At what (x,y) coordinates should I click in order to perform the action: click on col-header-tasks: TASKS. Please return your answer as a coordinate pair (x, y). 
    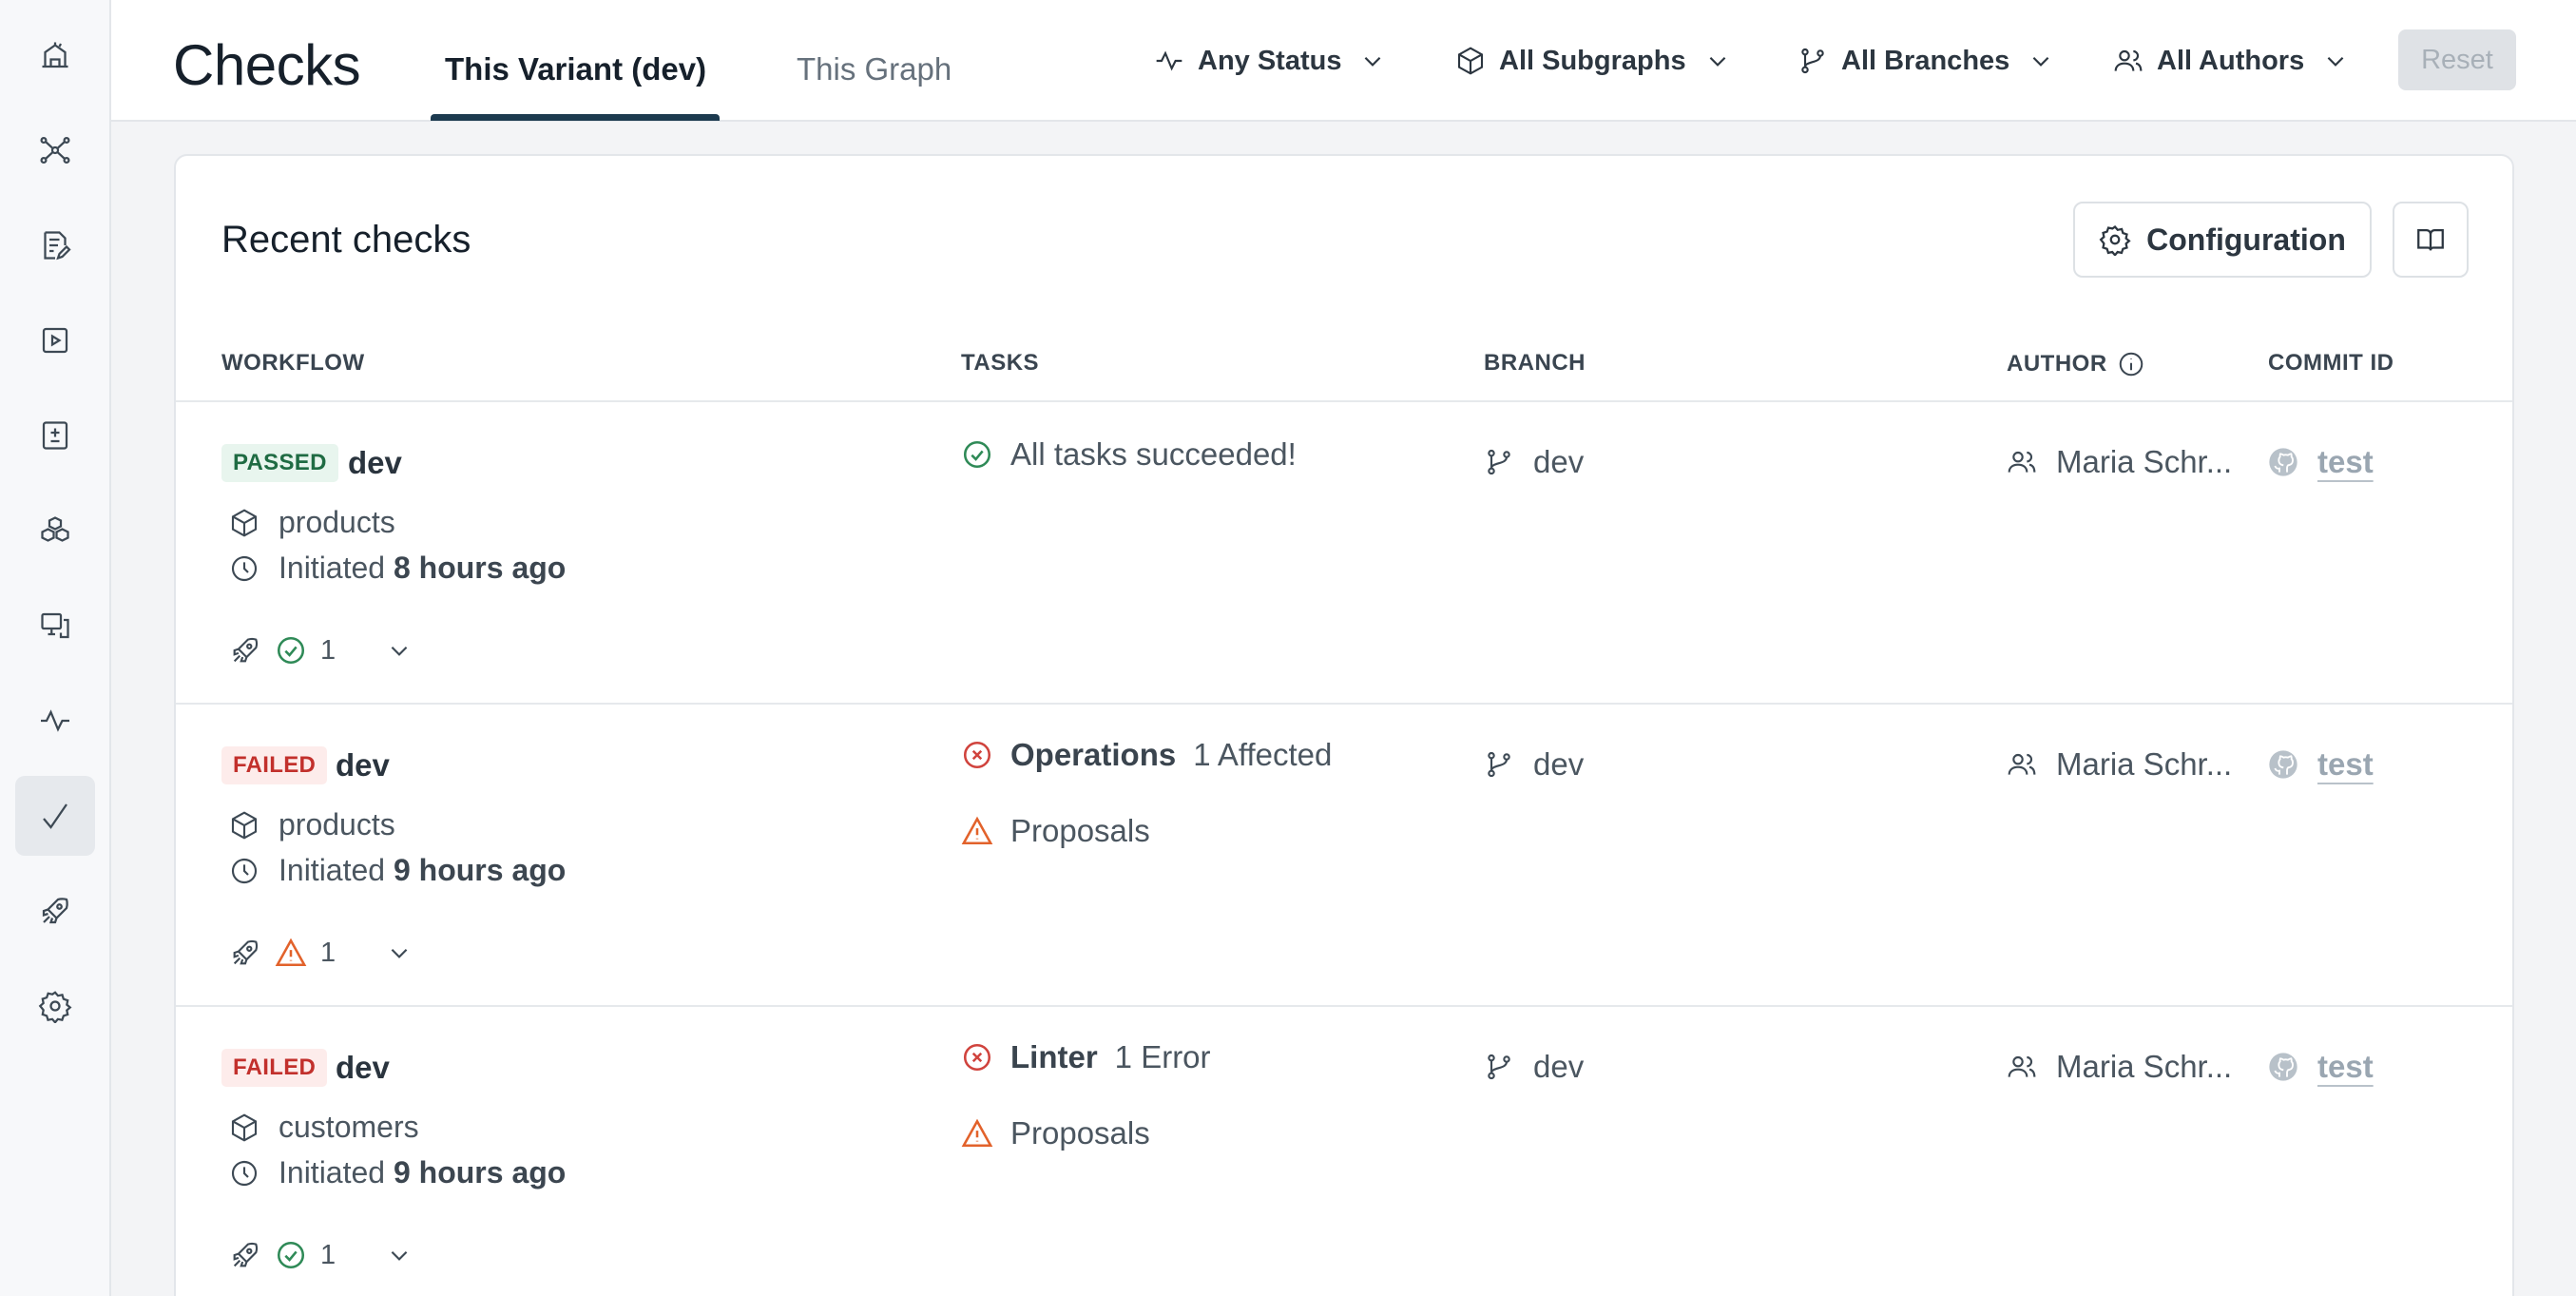
    Looking at the image, I should click on (1000, 363).